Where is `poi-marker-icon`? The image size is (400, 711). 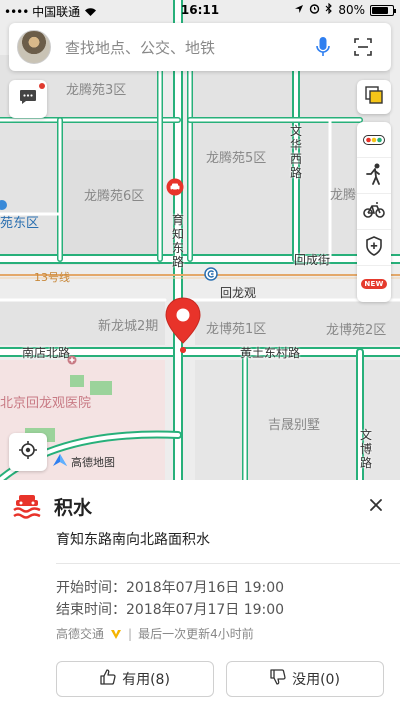
poi-marker-icon is located at coordinates (4, 205).